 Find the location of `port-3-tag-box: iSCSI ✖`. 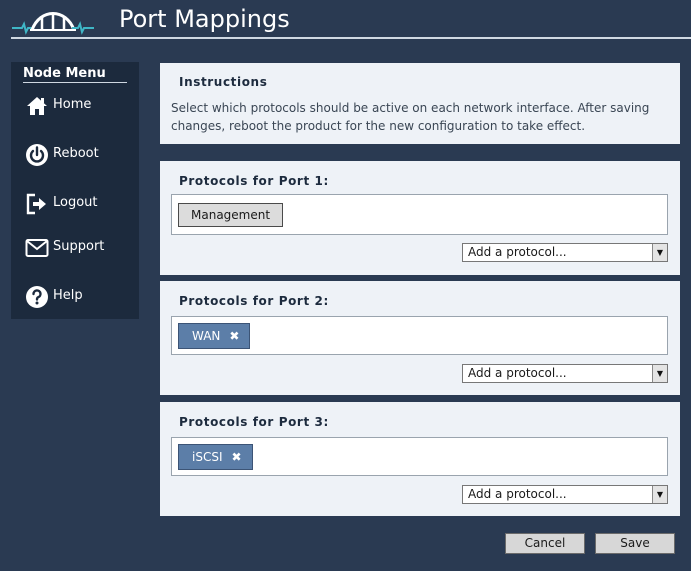

port-3-tag-box: iSCSI ✖ is located at coordinates (419, 456).